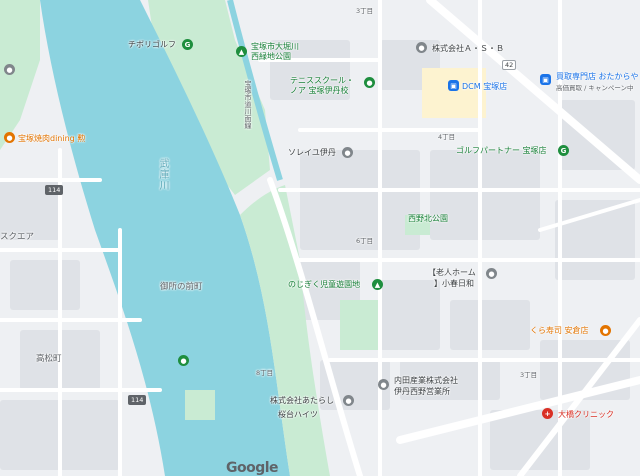 Image resolution: width=640 pixels, height=476 pixels. Describe the element at coordinates (468, 49) in the screenshot. I see `poi-label-company-asb: 株式会社Ａ・Ｓ・Ｂ` at that location.